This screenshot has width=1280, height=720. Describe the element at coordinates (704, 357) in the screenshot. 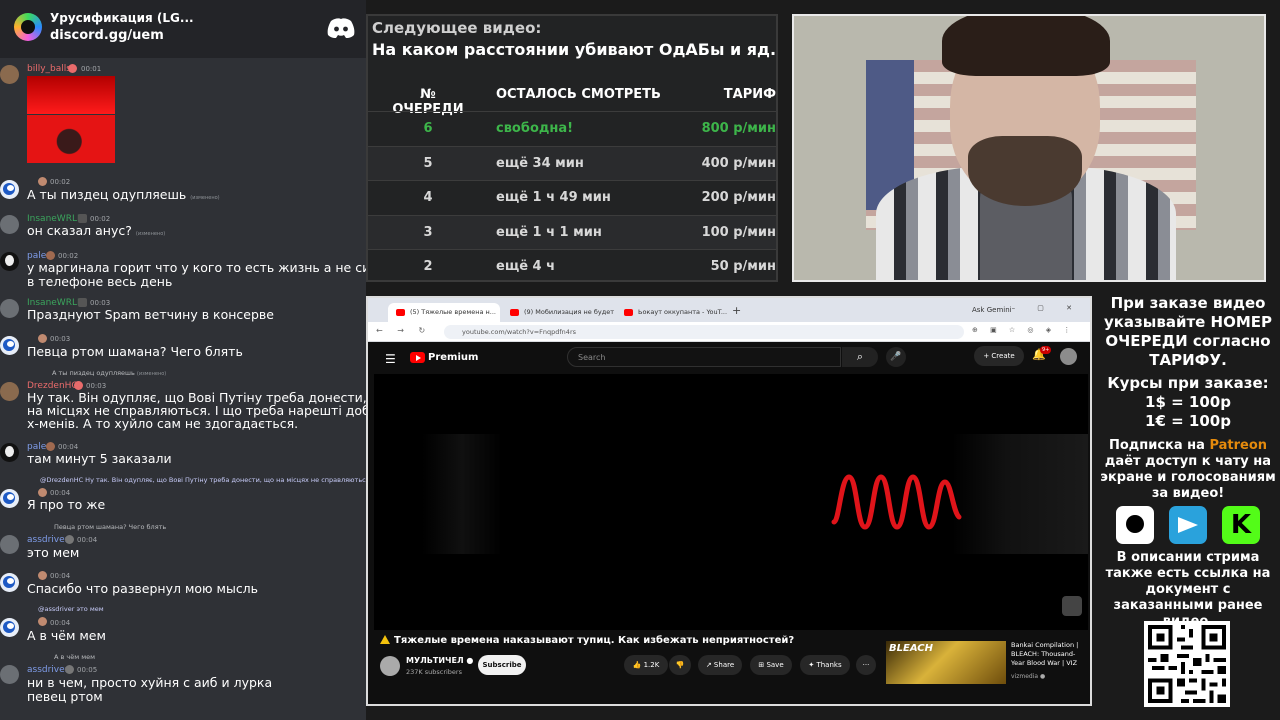

I see `search-input: Search` at that location.